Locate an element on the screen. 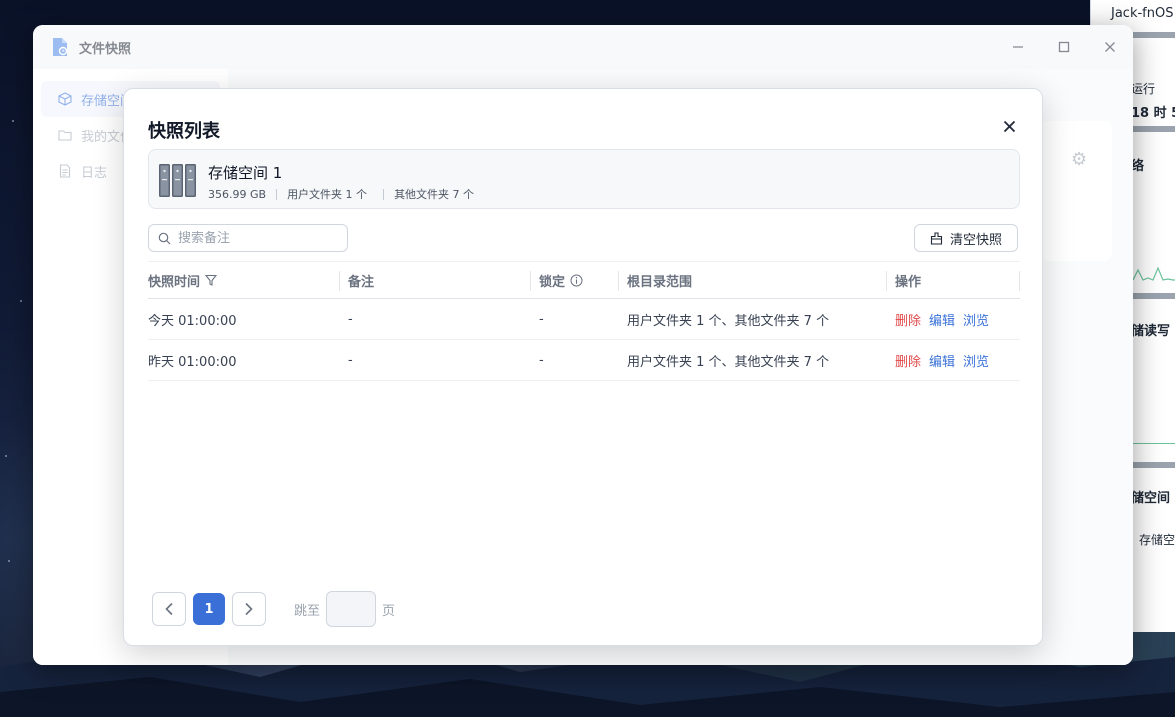 This screenshot has height=717, width=1175. chevron-right-icon is located at coordinates (249, 609).